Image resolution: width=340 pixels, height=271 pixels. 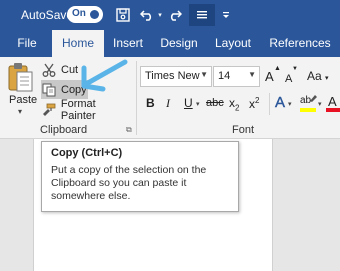 I want to click on highlight-dropdown-icon: ▾, so click(x=320, y=104).